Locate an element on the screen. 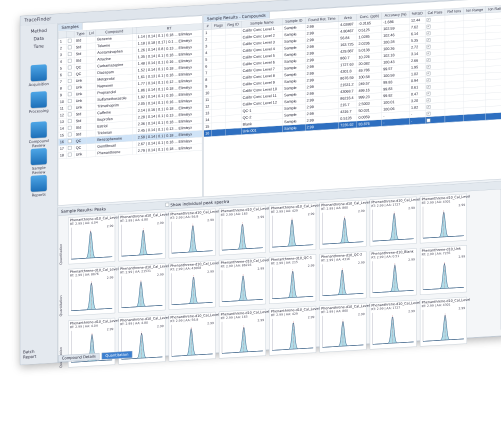 This screenshot has height=436, width=501. acquisition-label: Acquisition is located at coordinates (38, 84).